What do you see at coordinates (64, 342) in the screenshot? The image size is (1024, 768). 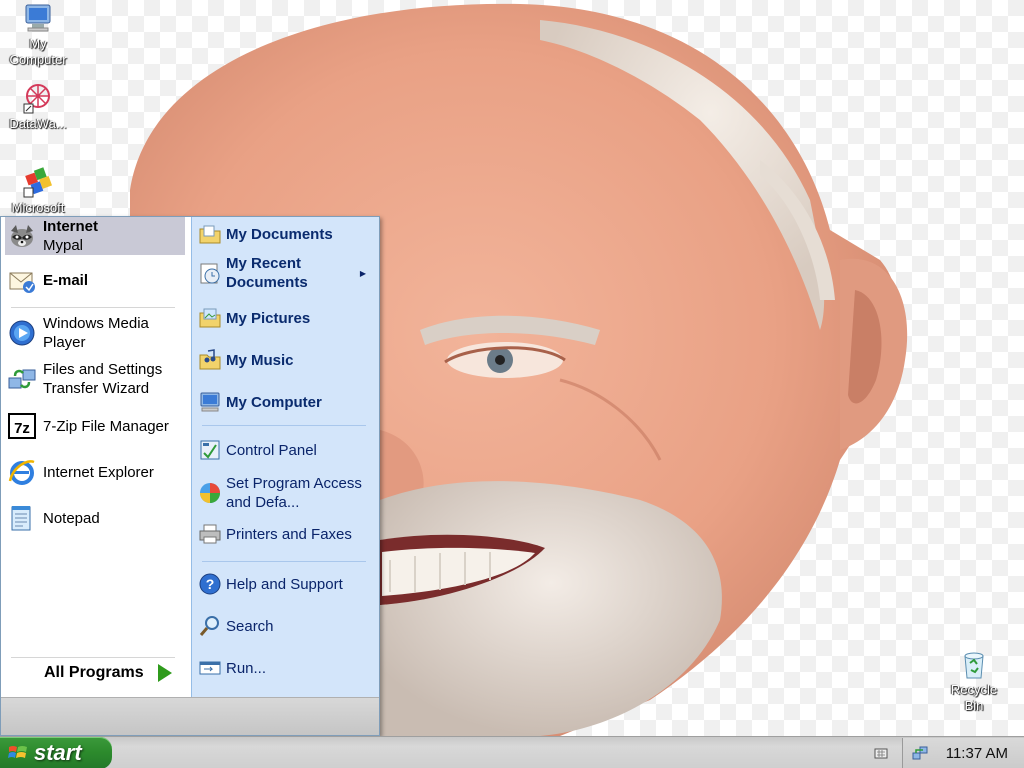 I see `start-item-line2: Player` at bounding box center [64, 342].